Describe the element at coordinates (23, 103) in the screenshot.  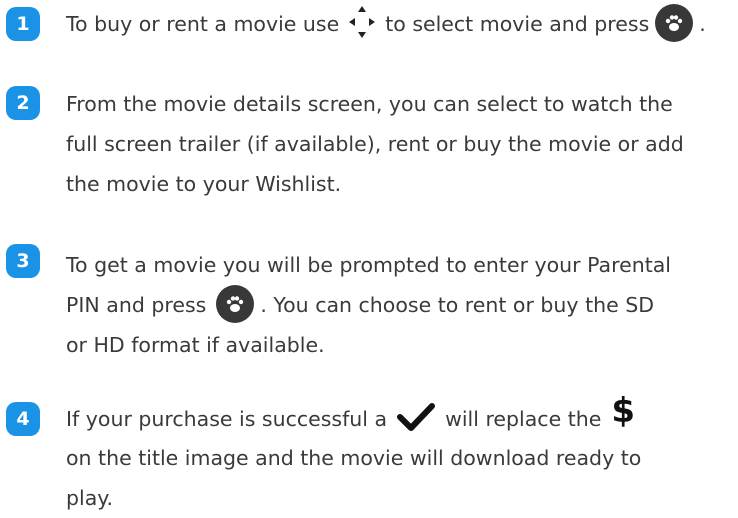
I see `step-number-badge: 2` at that location.